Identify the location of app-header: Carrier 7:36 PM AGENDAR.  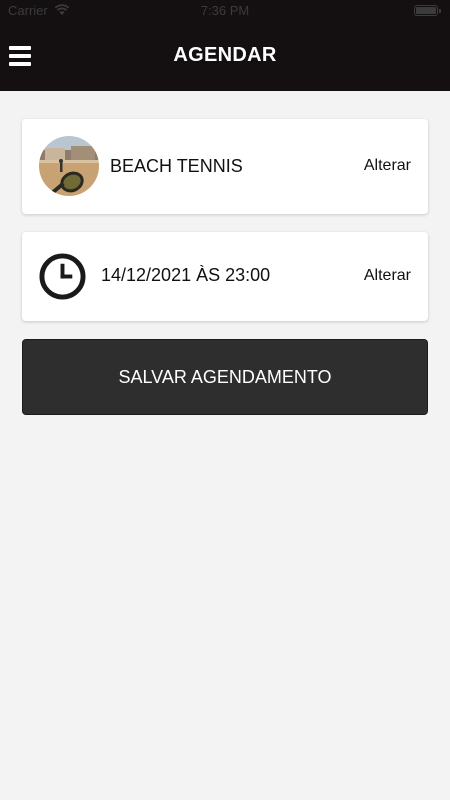
(225, 45).